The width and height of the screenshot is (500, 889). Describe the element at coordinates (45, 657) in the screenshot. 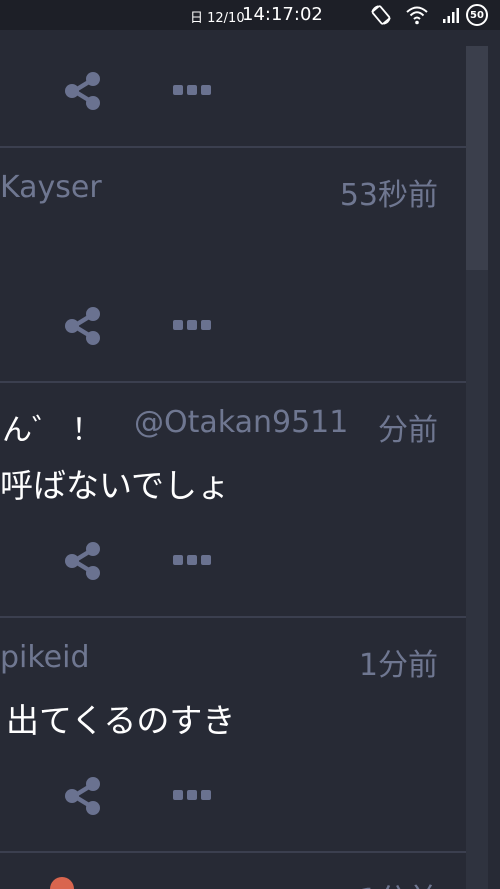

I see `tweet-author: pikeid` at that location.